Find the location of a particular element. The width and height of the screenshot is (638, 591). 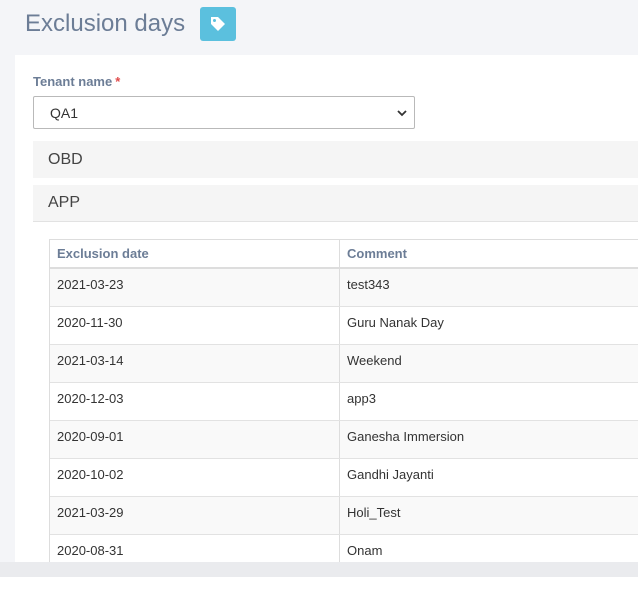

accordion-app: APP is located at coordinates (335, 203).